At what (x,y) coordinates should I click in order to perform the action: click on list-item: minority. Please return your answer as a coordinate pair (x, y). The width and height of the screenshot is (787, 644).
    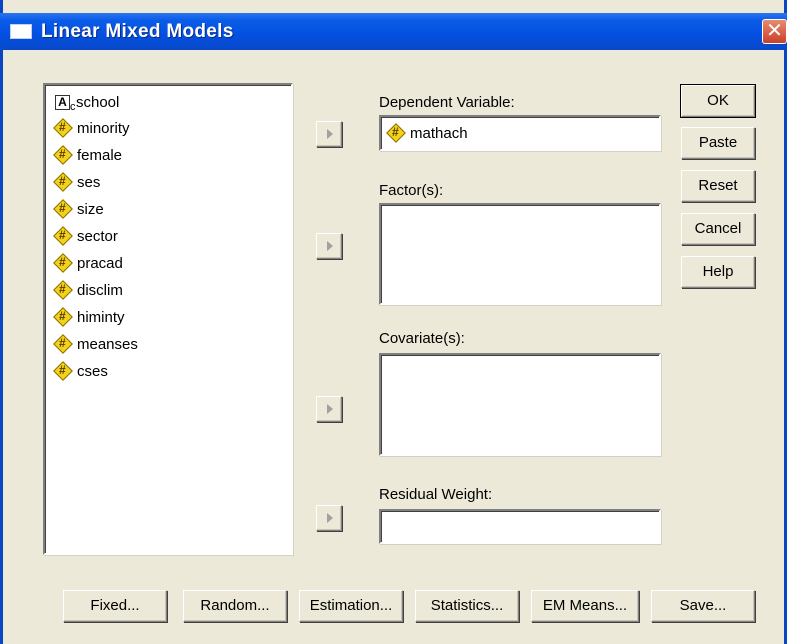
    Looking at the image, I should click on (92, 128).